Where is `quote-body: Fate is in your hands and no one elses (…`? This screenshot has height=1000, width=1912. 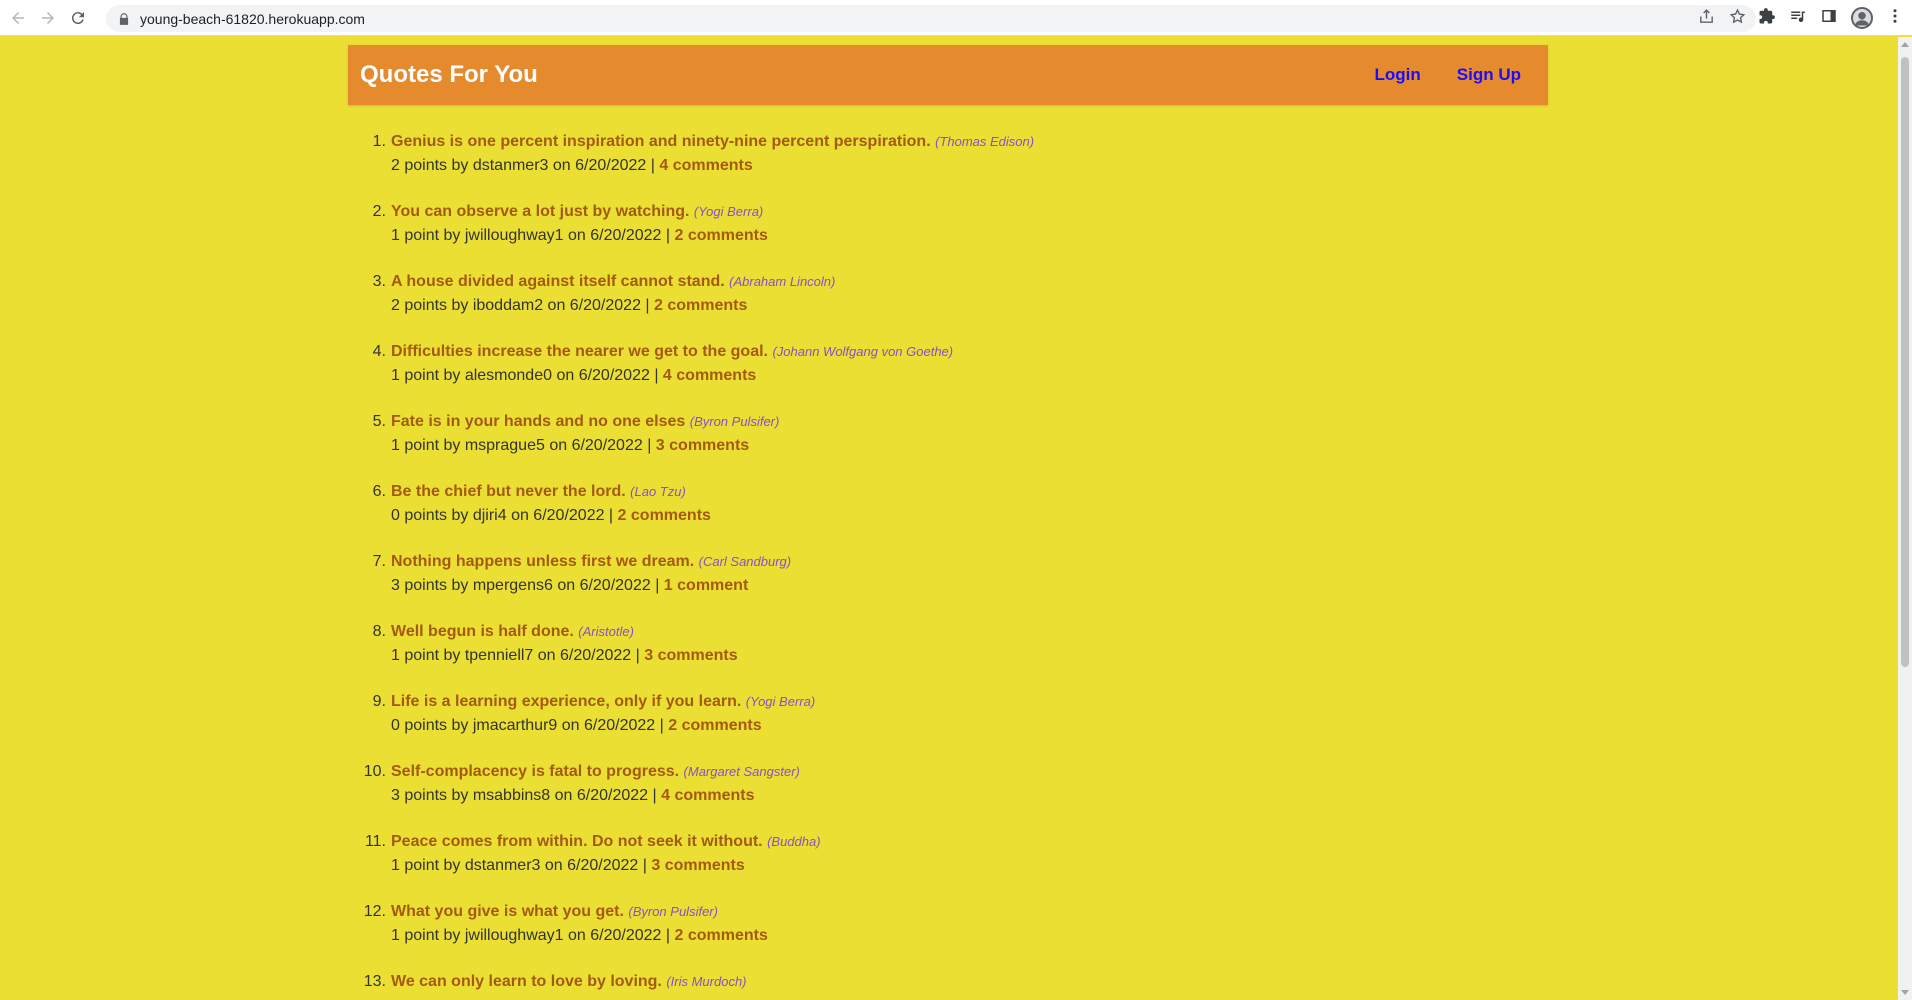
quote-body: Fate is in your hands and no one elses (… is located at coordinates (585, 445).